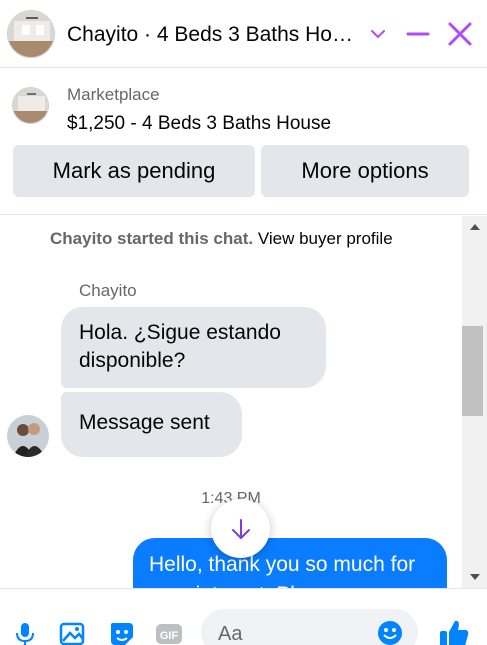  Describe the element at coordinates (390, 632) in the screenshot. I see `emoji-icon` at that location.